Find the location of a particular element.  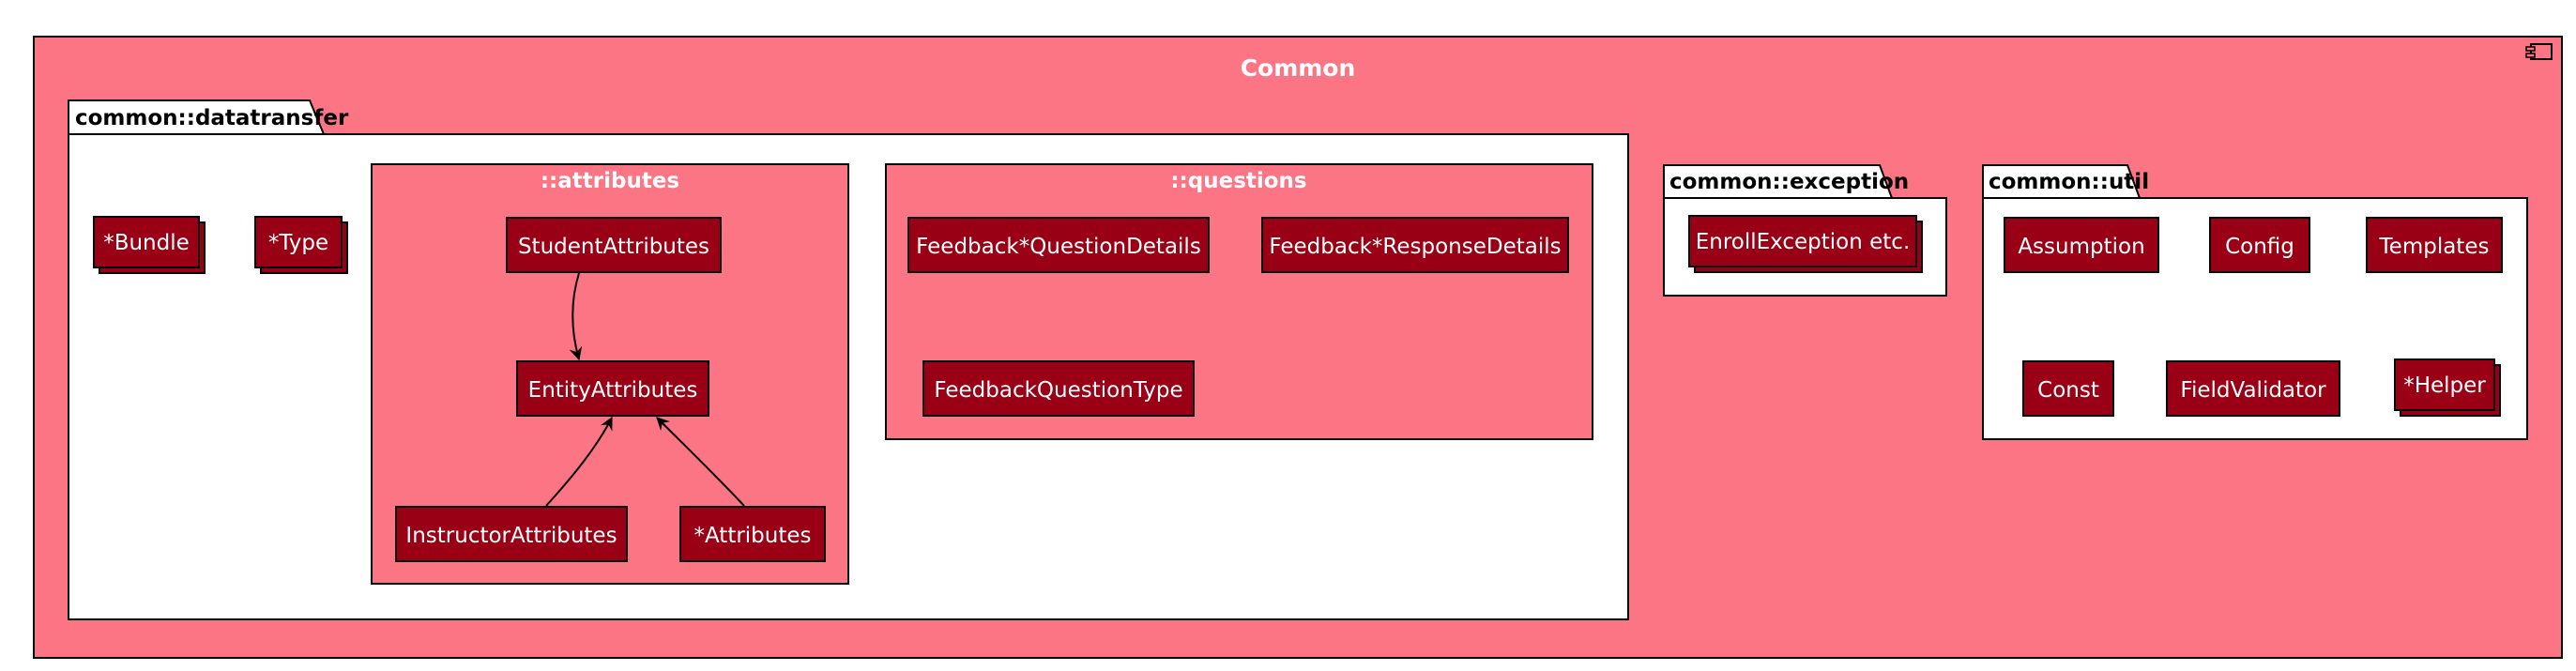

class-bundle: *Bundle is located at coordinates (149, 245).